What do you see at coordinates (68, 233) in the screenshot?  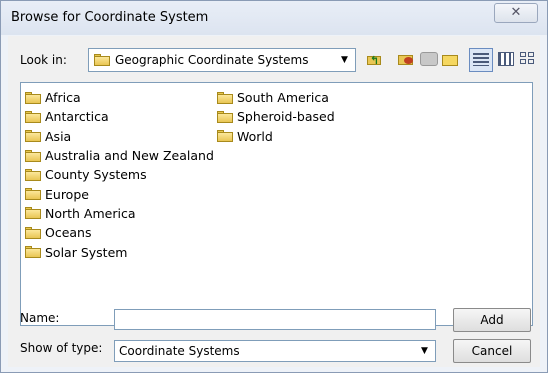 I see `folder-label: Oceans` at bounding box center [68, 233].